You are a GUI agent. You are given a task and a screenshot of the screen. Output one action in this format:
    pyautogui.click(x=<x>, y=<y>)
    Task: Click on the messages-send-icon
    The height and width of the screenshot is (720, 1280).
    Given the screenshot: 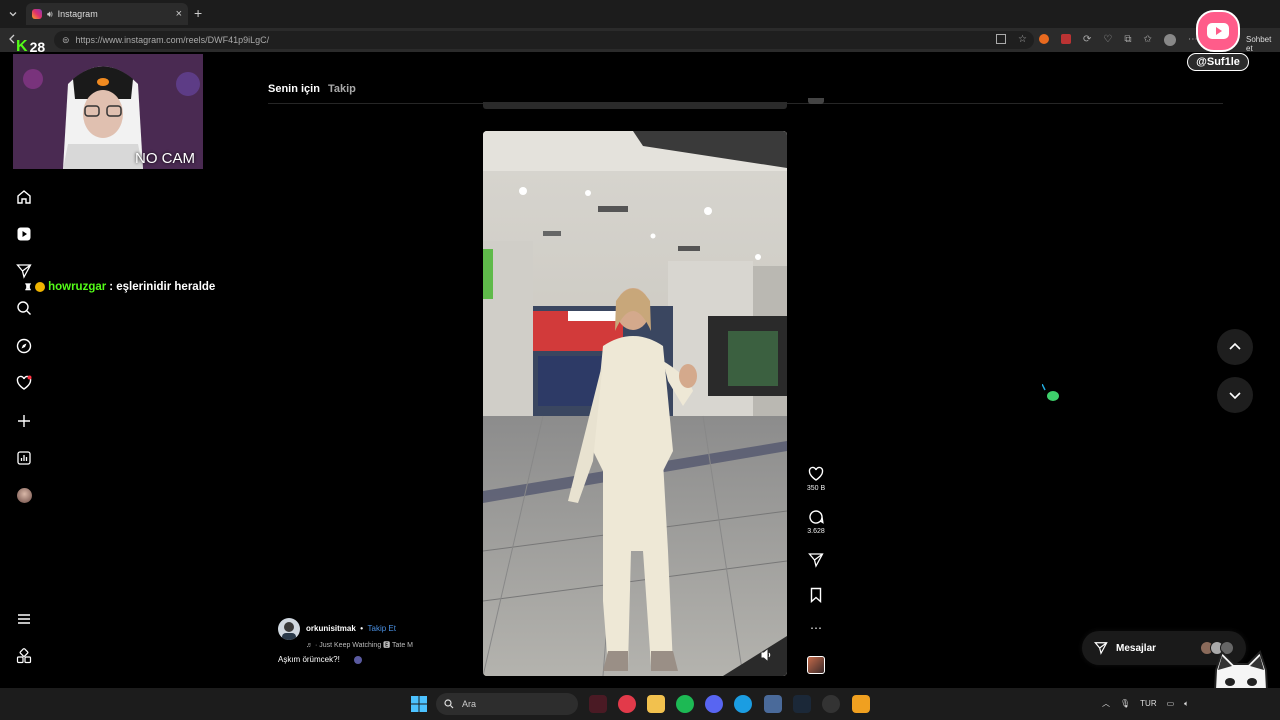 What is the action you would take?
    pyautogui.click(x=1101, y=648)
    